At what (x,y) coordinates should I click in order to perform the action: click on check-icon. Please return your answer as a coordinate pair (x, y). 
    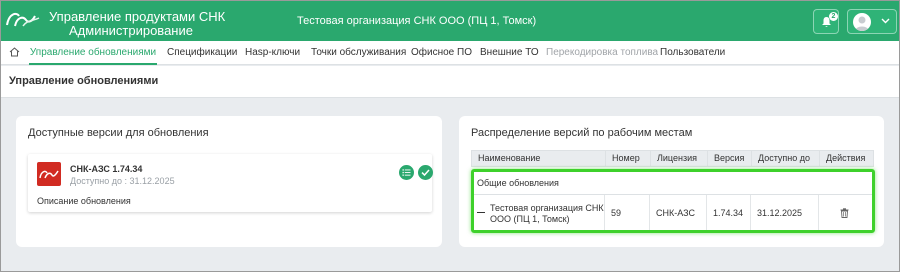
    Looking at the image, I should click on (425, 173).